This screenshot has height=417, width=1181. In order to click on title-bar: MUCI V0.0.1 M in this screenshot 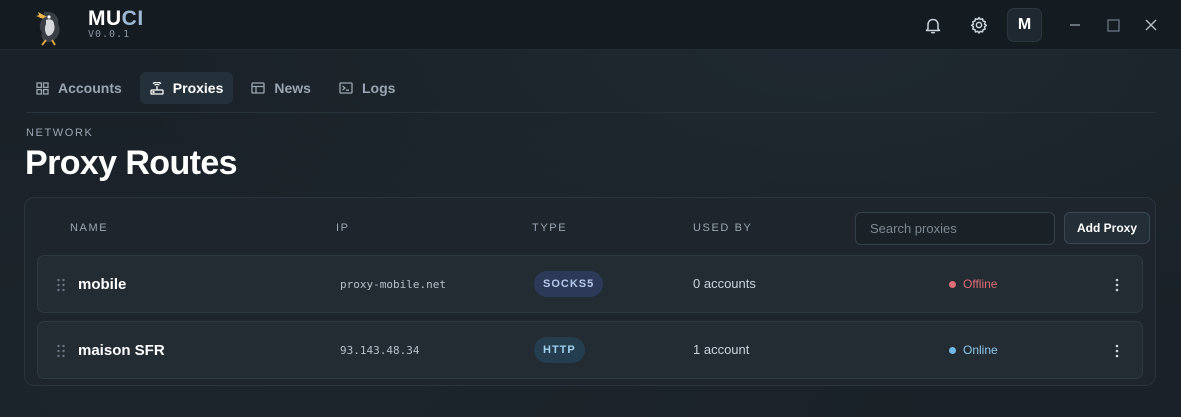, I will do `click(590, 25)`.